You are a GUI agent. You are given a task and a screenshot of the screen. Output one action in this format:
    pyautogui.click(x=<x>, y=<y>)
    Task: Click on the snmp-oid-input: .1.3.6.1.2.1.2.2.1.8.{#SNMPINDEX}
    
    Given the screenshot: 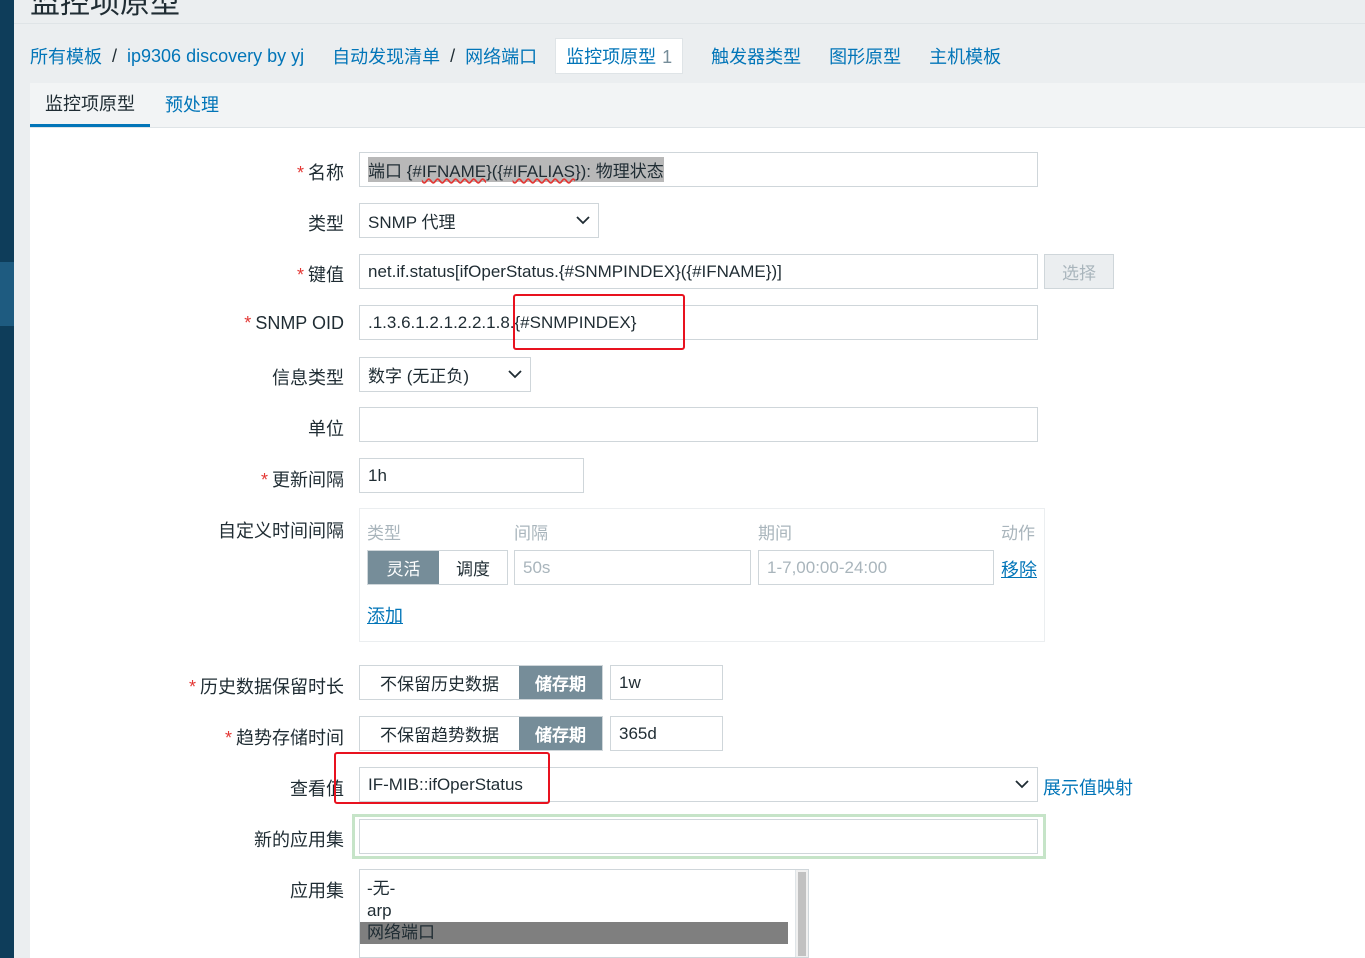 What is the action you would take?
    pyautogui.click(x=698, y=322)
    